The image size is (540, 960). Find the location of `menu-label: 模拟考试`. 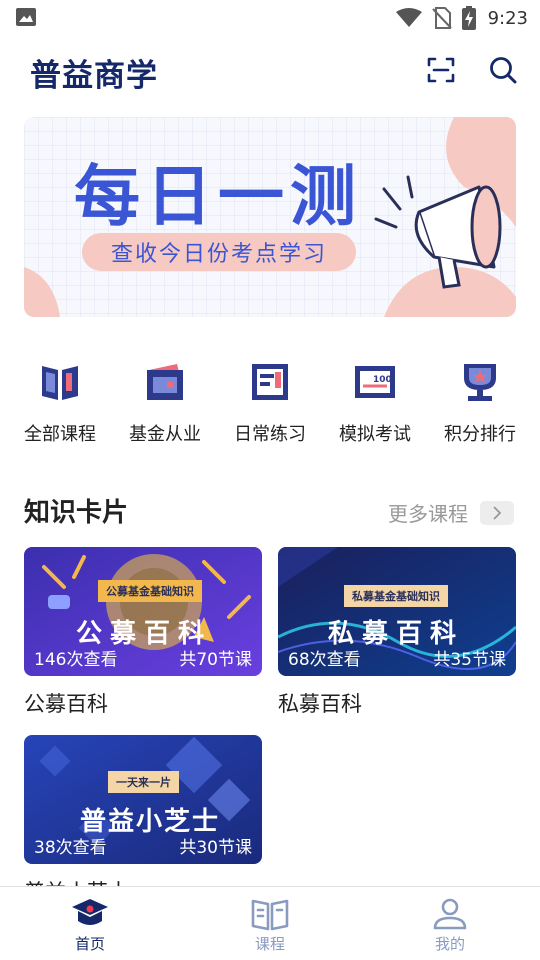

menu-label: 模拟考试 is located at coordinates (375, 434).